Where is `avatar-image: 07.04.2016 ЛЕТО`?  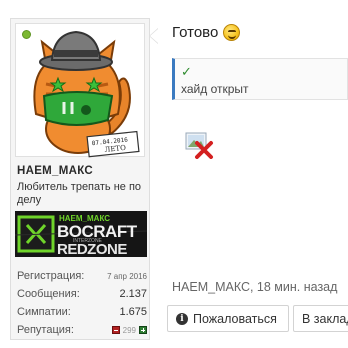 avatar-image: 07.04.2016 ЛЕТО is located at coordinates (86, 94).